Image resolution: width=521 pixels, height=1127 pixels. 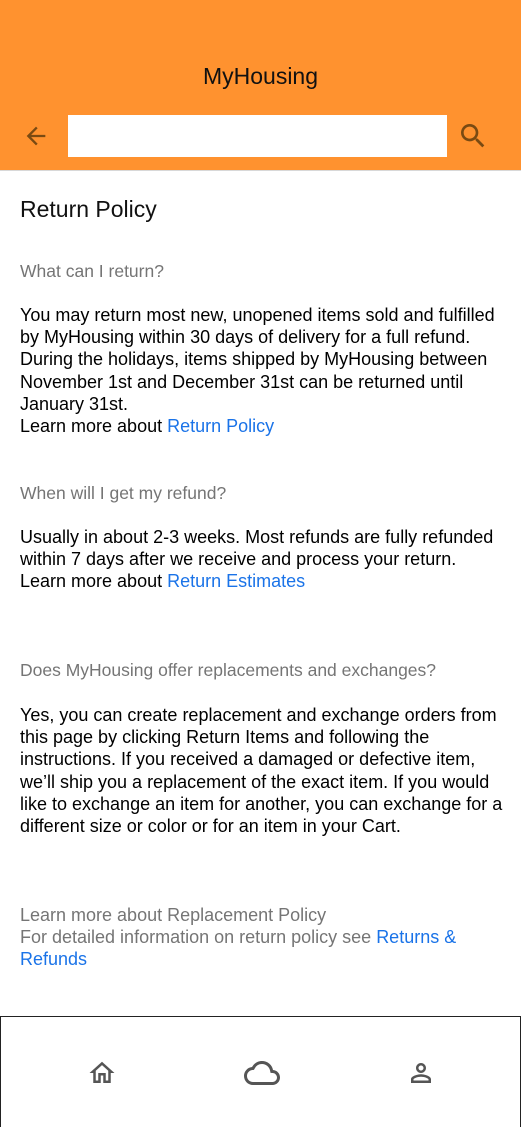 I want to click on home-icon, so click(x=102, y=1072).